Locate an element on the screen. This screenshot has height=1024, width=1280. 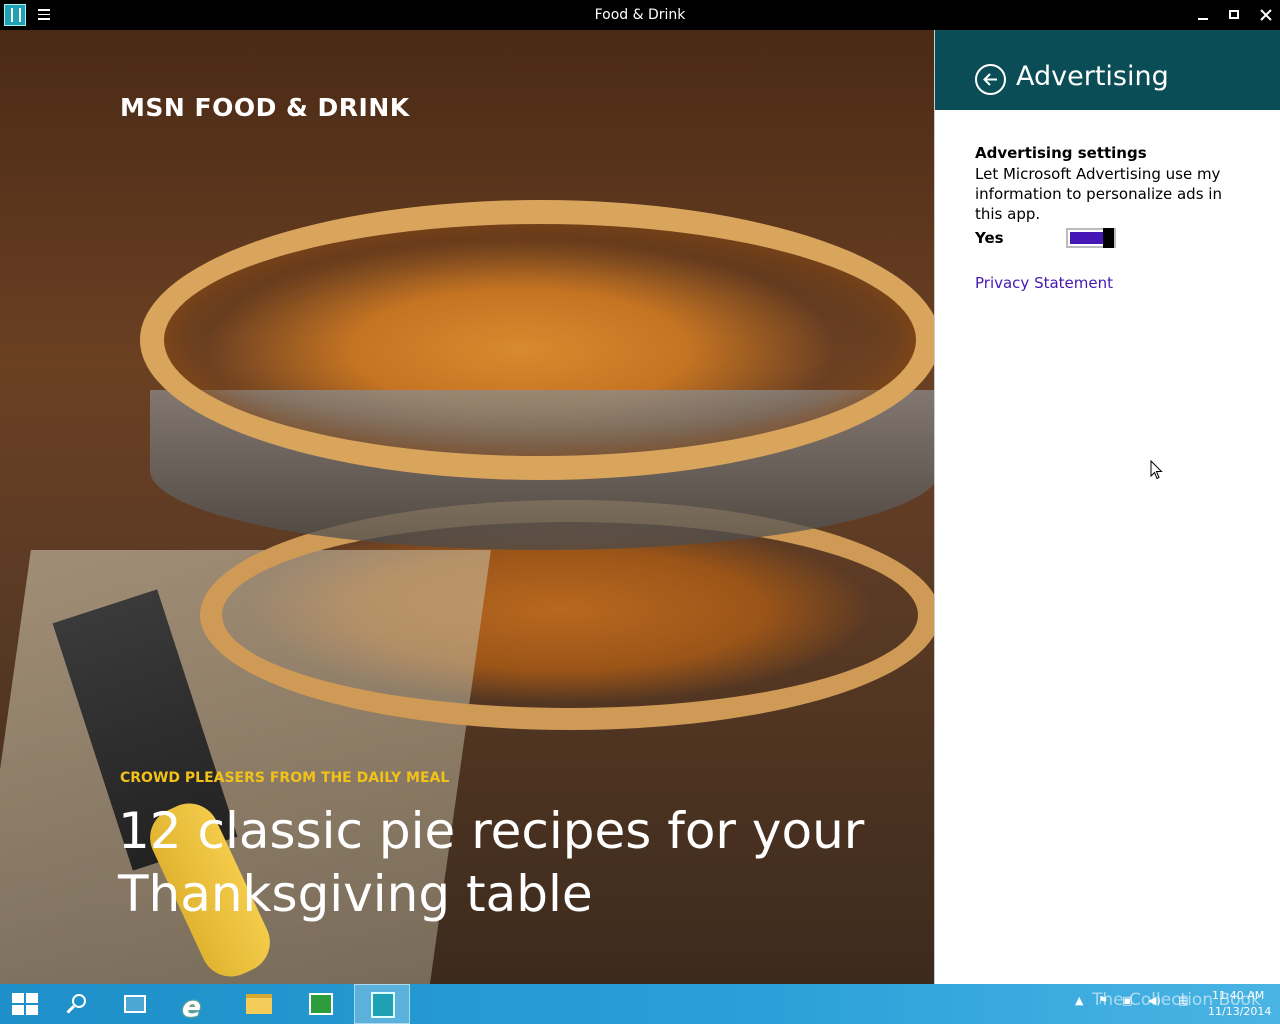
folder-icon is located at coordinates (259, 1004).